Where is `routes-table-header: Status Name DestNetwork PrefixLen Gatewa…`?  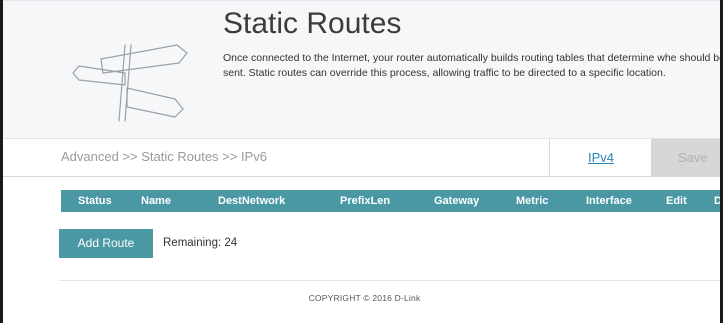 routes-table-header: Status Name DestNetwork PrefixLen Gatewa… is located at coordinates (391, 201).